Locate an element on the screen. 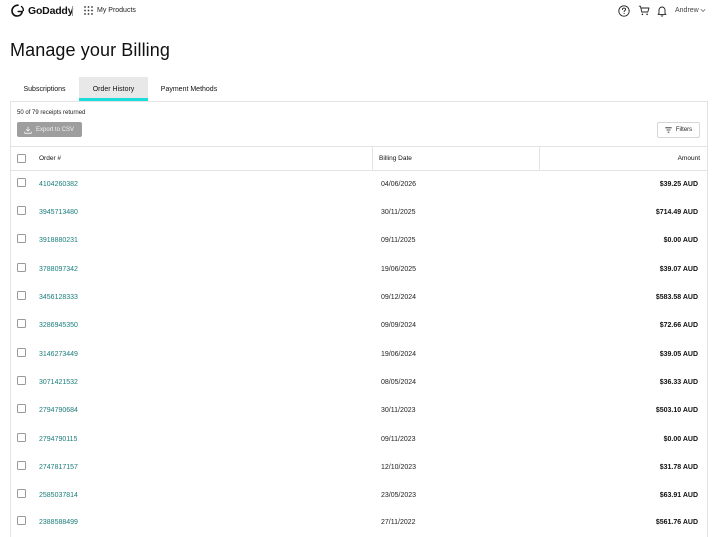 Image resolution: width=720 pixels, height=537 pixels. table-row: 2747817157 12/10/2023 $31.78 AUD is located at coordinates (359, 468).